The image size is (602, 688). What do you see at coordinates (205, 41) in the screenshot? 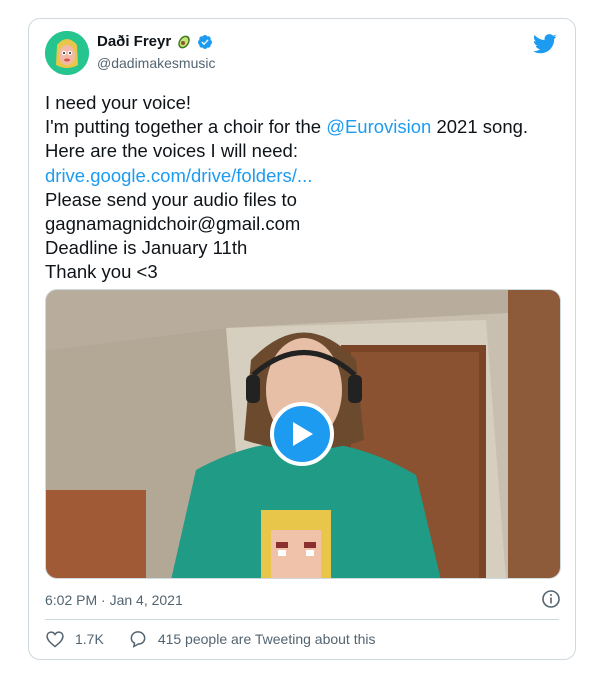
I see `verified-badge-icon` at bounding box center [205, 41].